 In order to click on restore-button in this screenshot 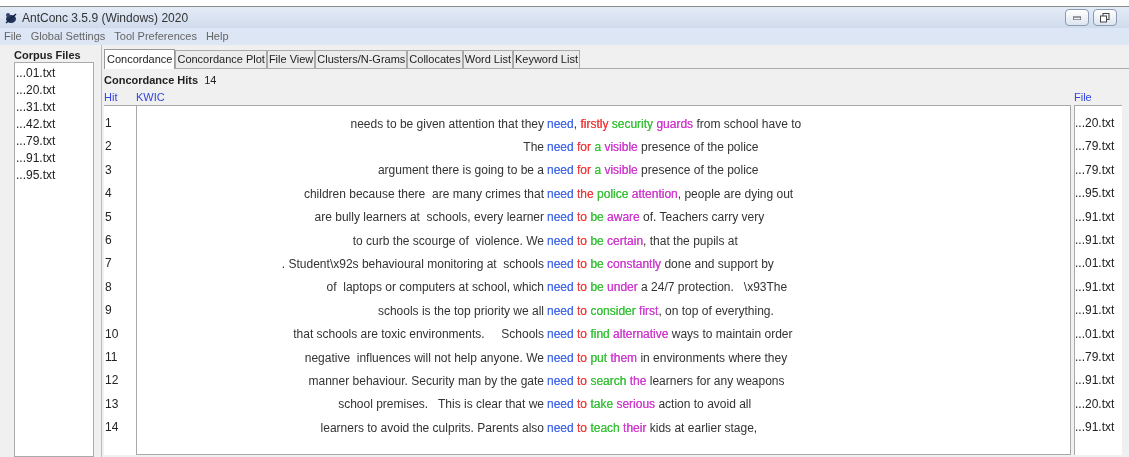, I will do `click(1105, 17)`.